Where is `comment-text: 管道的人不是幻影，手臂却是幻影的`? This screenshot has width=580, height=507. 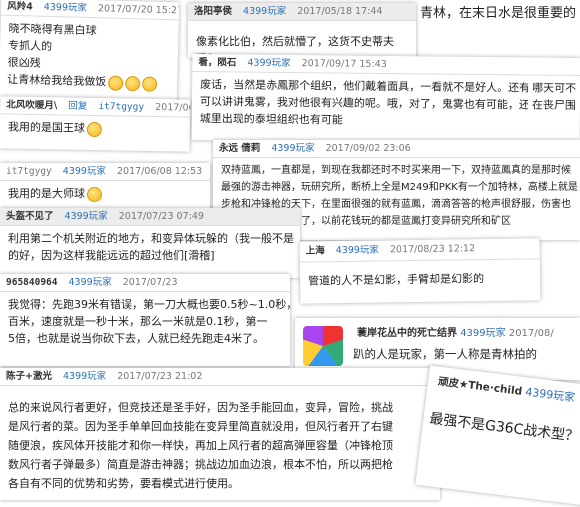 comment-text: 管道的人不是幻影，手臂却是幻影的 is located at coordinates (396, 280).